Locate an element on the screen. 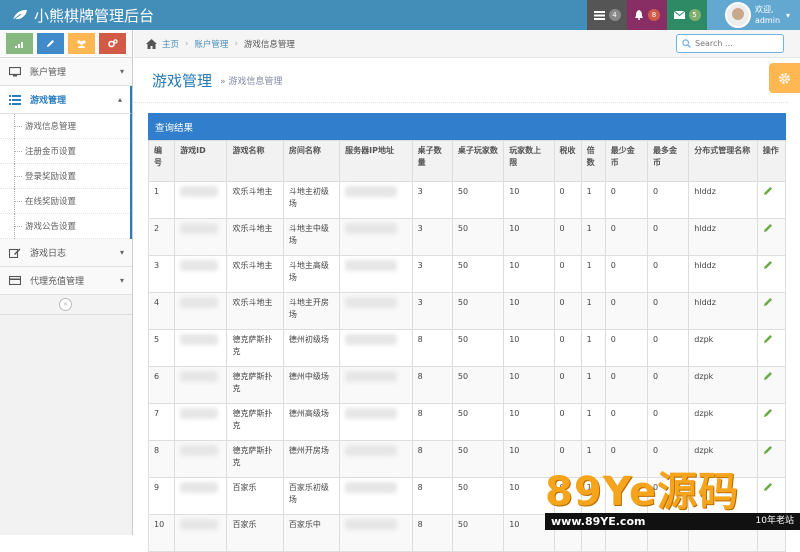  search-box is located at coordinates (730, 43).